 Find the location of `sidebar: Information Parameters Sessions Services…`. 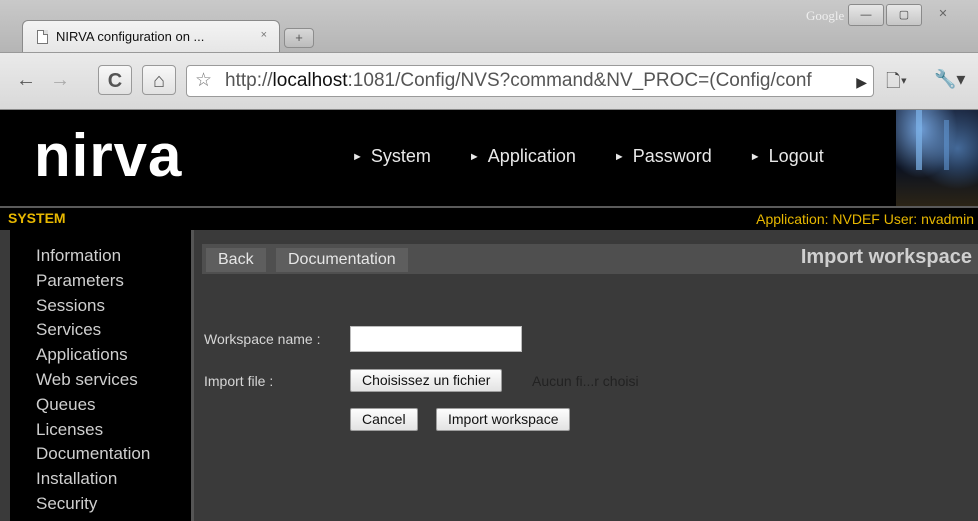

sidebar: Information Parameters Sessions Services… is located at coordinates (102, 375).